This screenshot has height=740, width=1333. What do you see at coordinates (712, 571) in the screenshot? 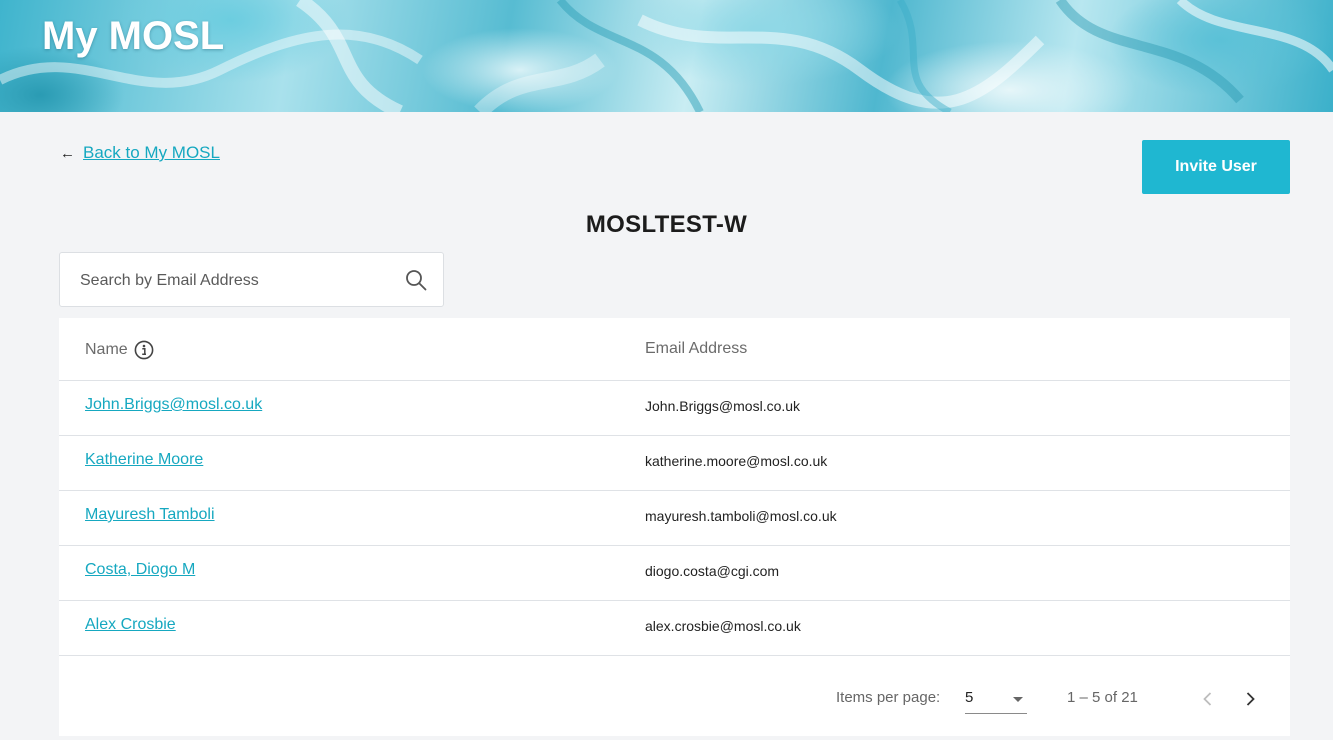
I see `user-email: diogo.costa@cgi.com` at bounding box center [712, 571].